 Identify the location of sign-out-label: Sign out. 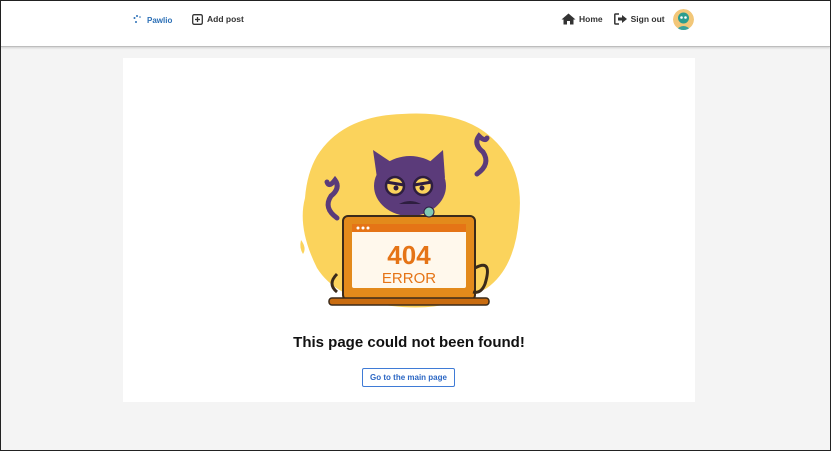
(647, 19).